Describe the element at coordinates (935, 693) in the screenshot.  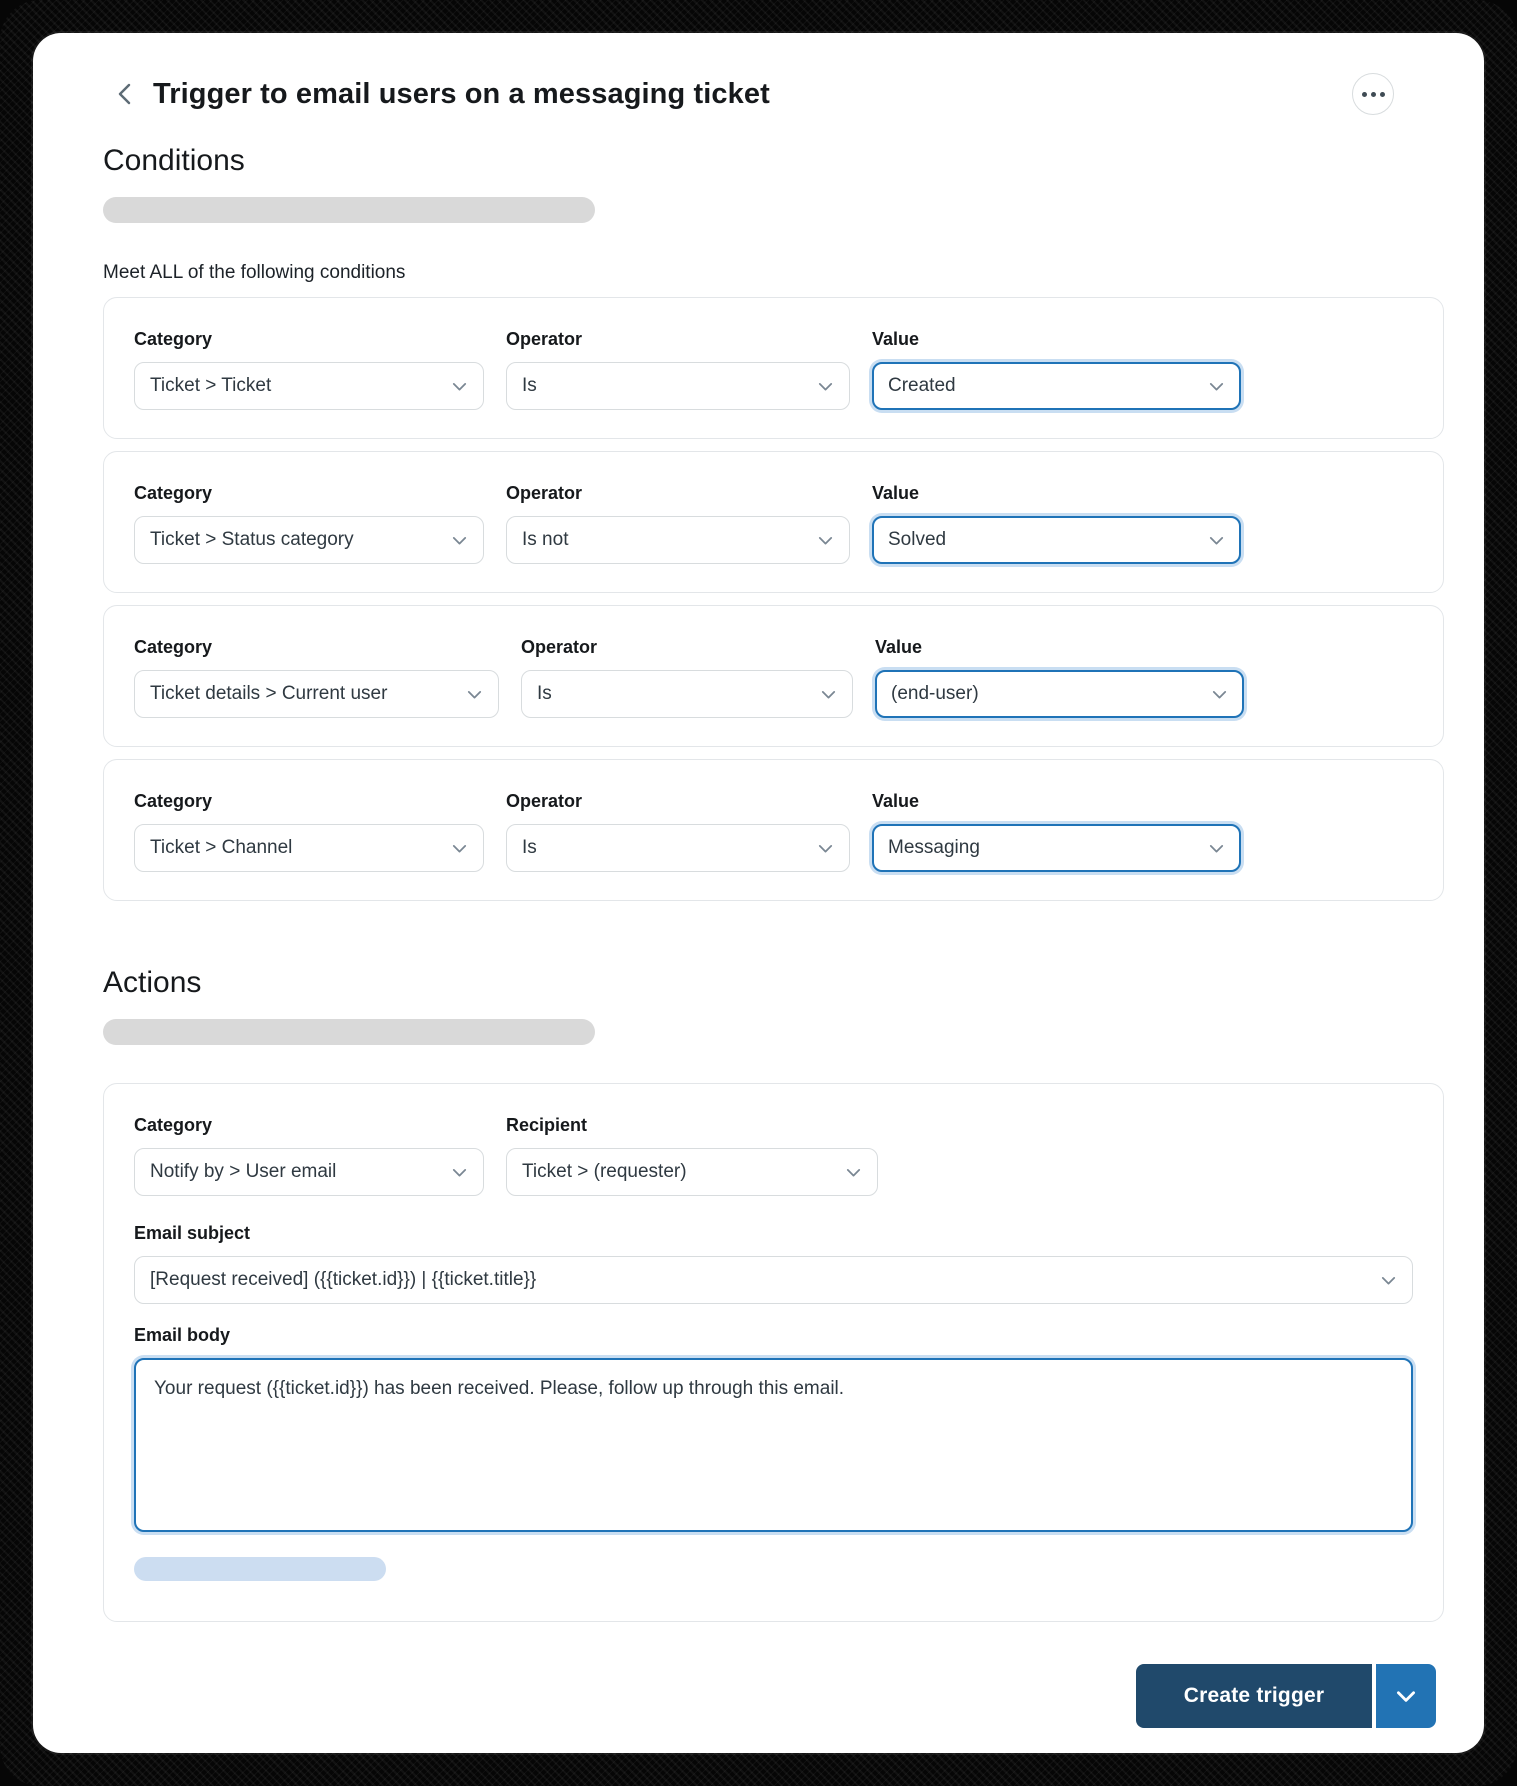
I see `select-value: (end-user)` at that location.